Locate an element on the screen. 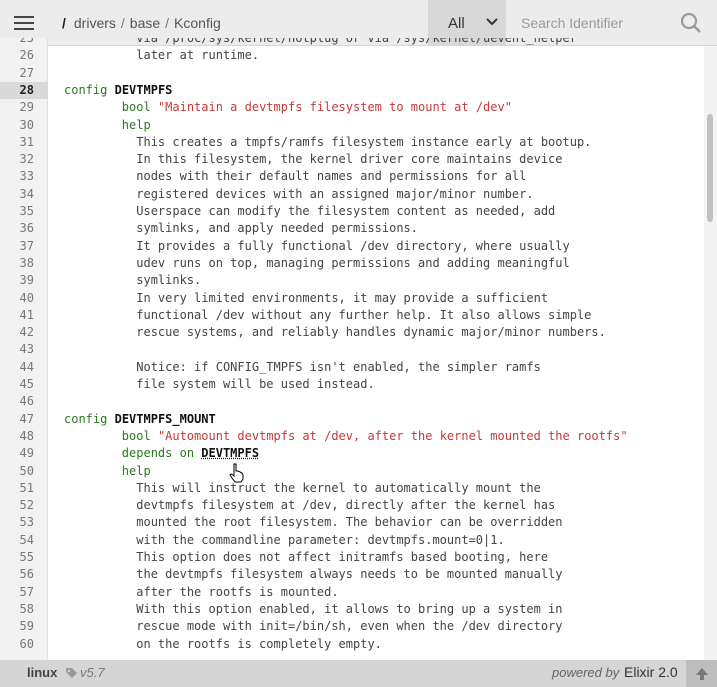 This screenshot has width=717, height=687. line-code: symlinks, and apply needed permissions. is located at coordinates (277, 228).